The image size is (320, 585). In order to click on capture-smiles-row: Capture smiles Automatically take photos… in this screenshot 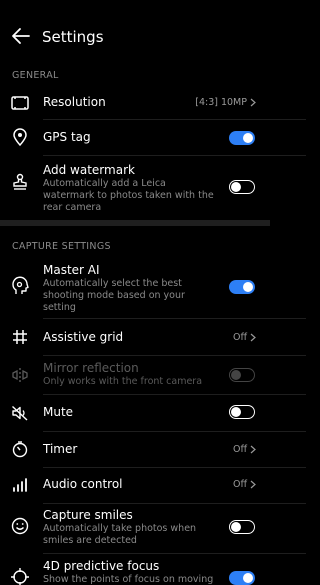, I will do `click(135, 528)`.